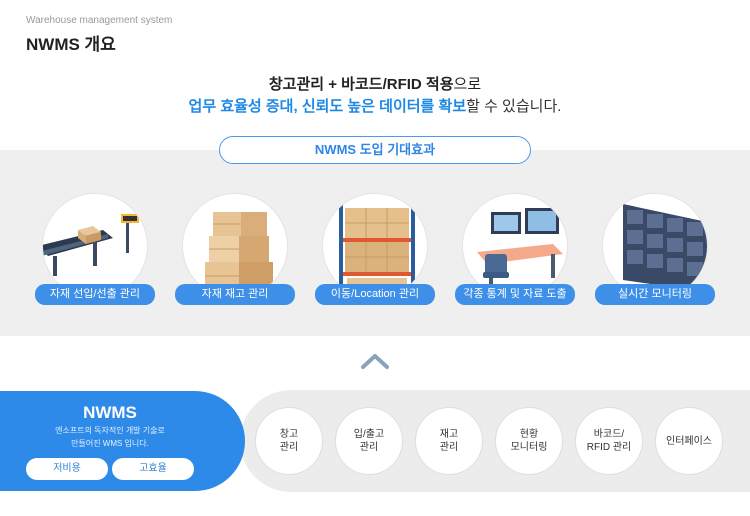  I want to click on headline-line2: 업무 효율성 증대, 신뢰도 높은 데이터를 확보할 수 있습니다., so click(375, 105).